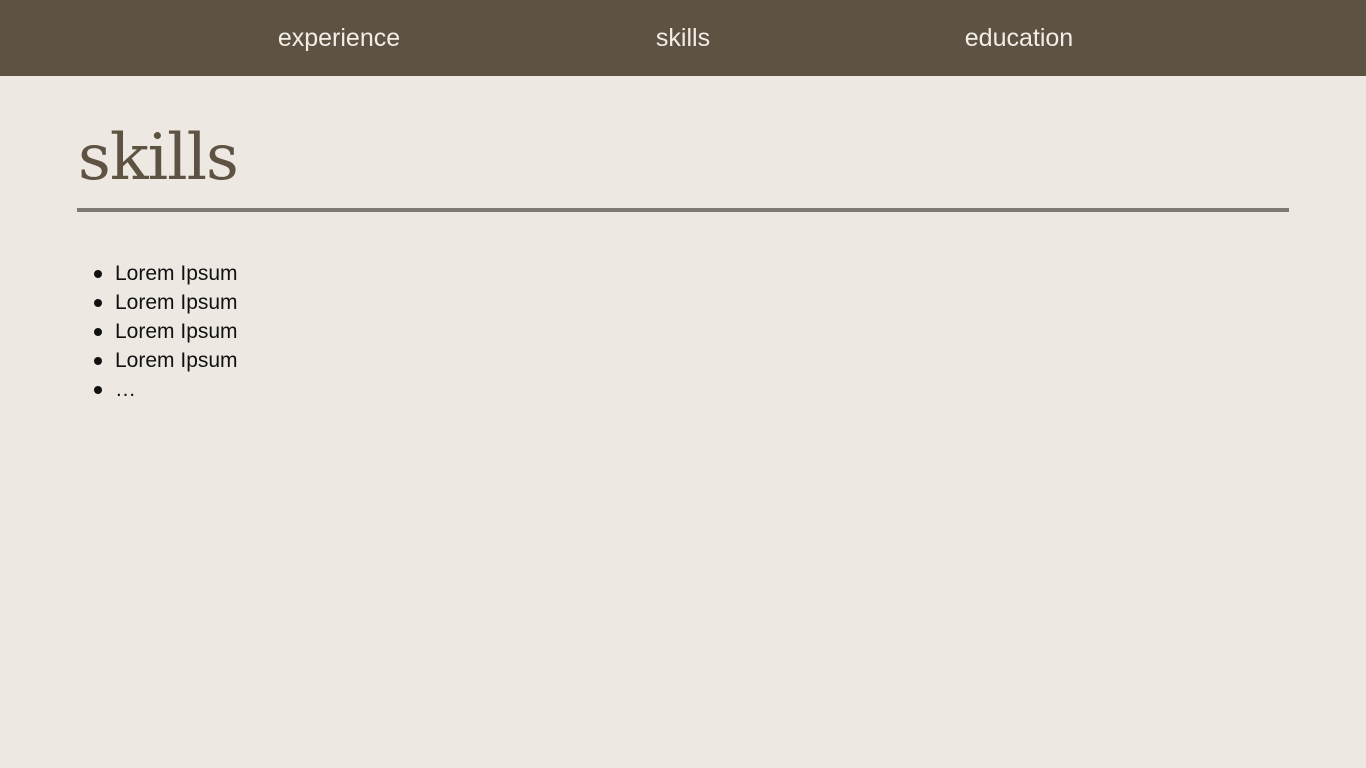  I want to click on title-divider, so click(683, 210).